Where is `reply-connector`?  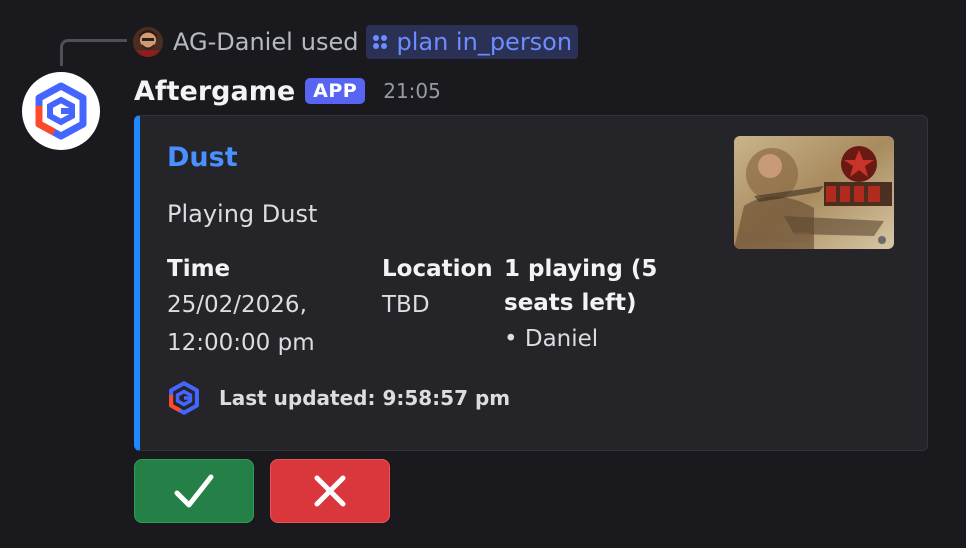 reply-connector is located at coordinates (93, 52).